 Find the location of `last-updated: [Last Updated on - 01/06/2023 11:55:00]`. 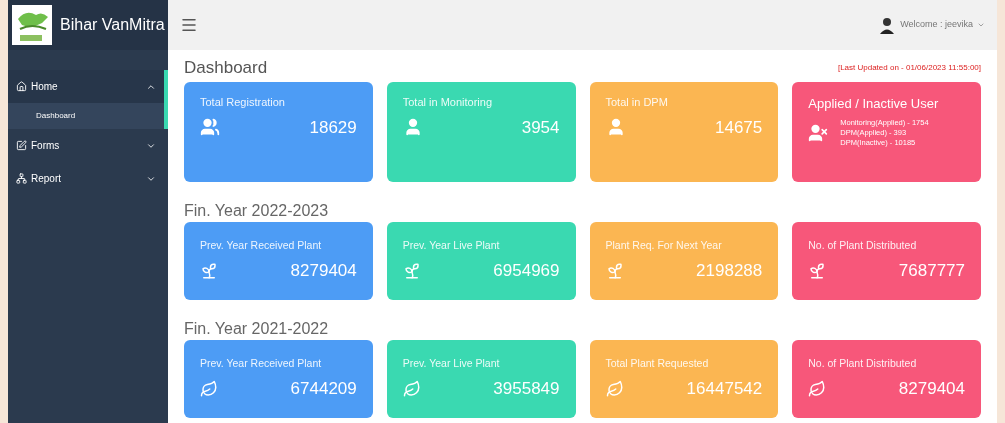

last-updated: [Last Updated on - 01/06/2023 11:55:00] is located at coordinates (909, 68).